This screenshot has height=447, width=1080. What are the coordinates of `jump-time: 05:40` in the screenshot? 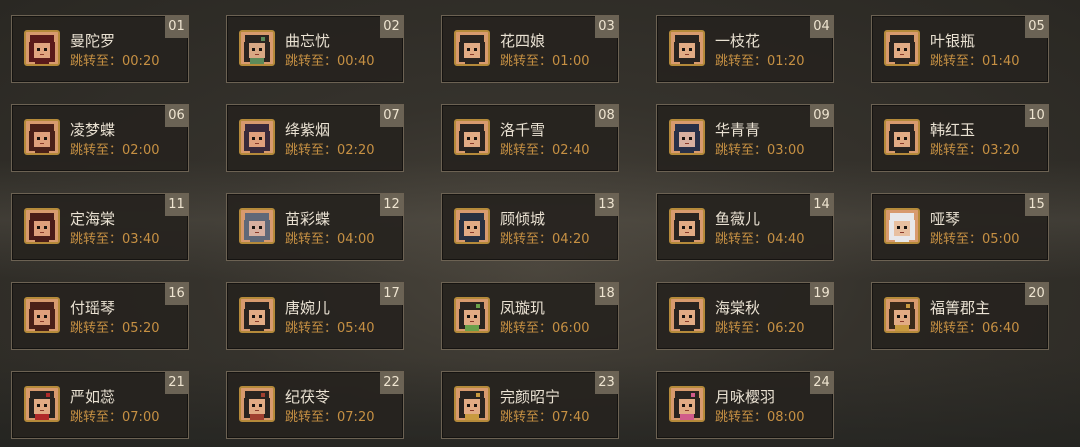 It's located at (356, 328).